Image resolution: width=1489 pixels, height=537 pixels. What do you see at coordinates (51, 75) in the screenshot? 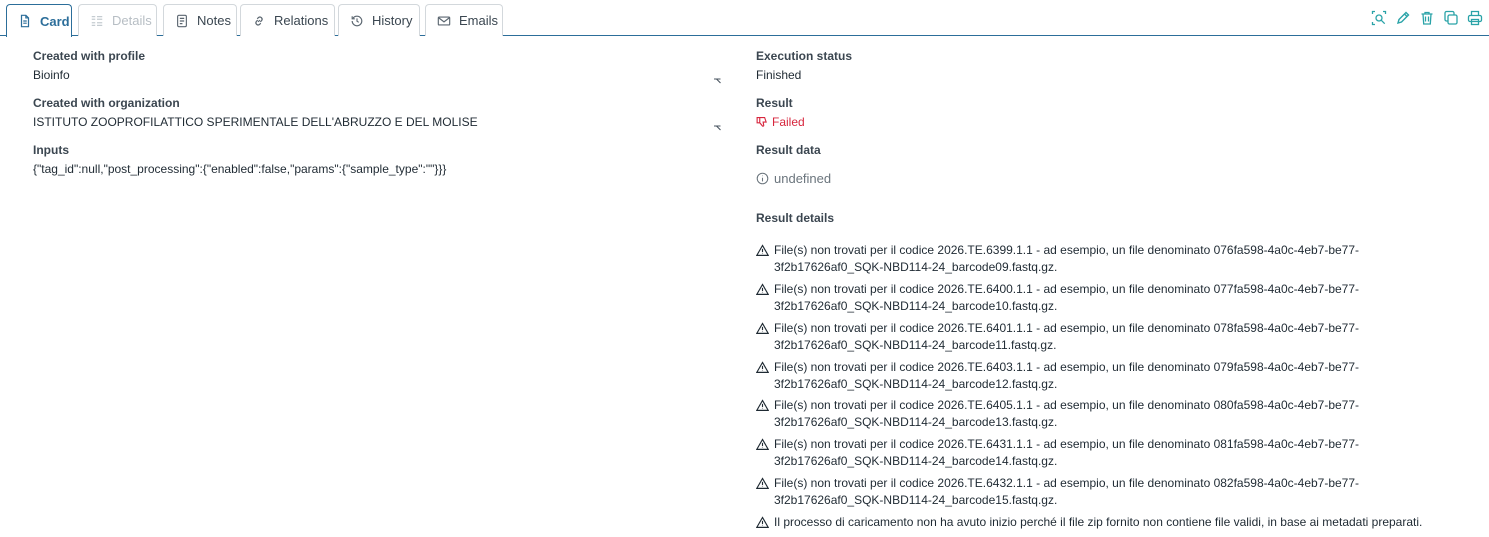
I see `profile-value: Bioinfo` at bounding box center [51, 75].